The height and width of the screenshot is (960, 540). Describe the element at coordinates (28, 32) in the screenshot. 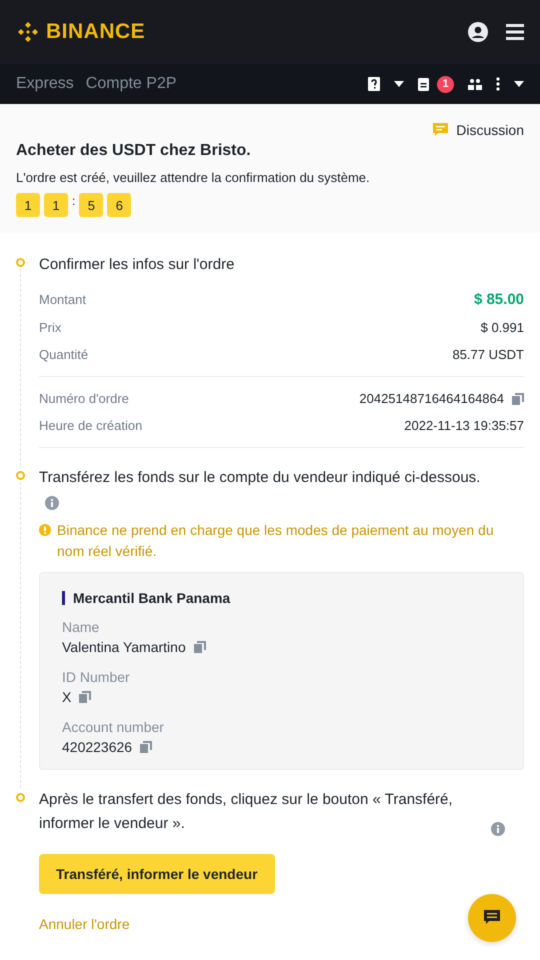

I see `logo-icon` at that location.